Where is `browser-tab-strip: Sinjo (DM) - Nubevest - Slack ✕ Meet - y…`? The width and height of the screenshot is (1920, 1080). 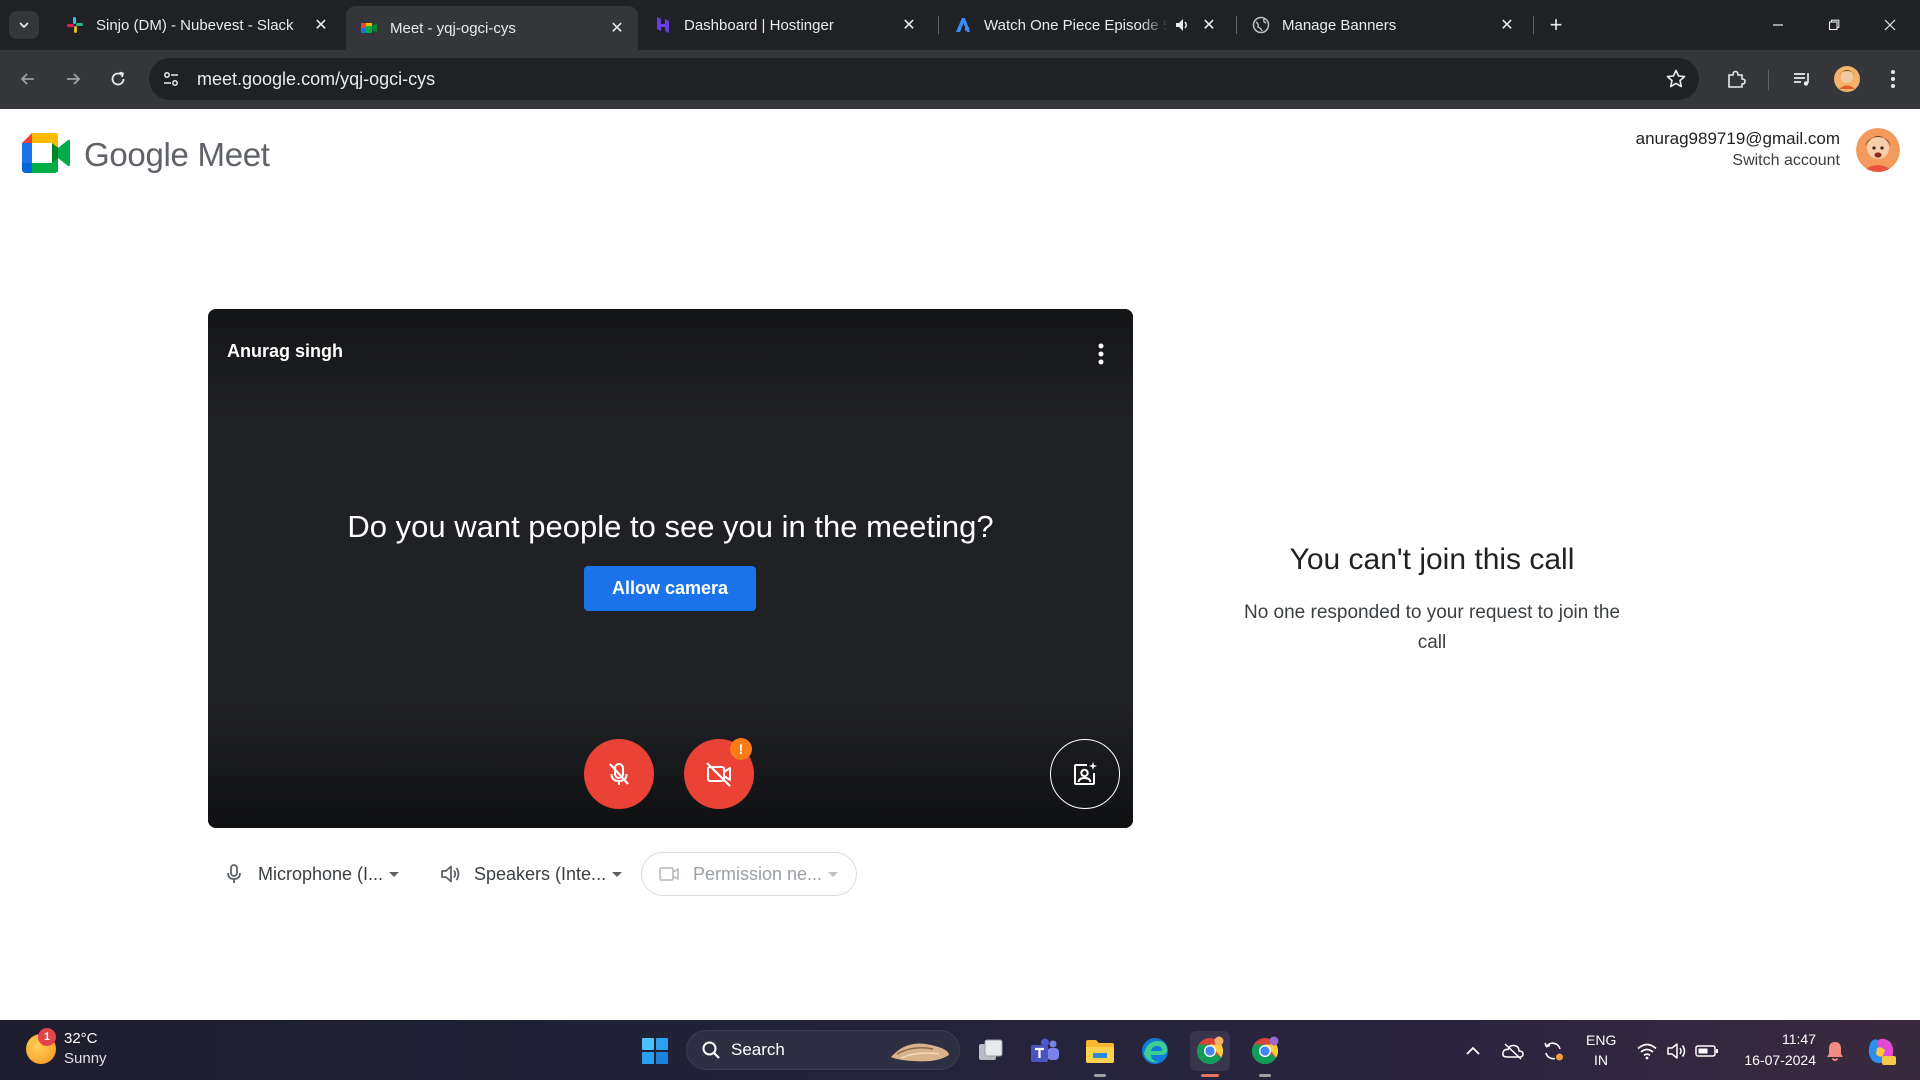
browser-tab-strip: Sinjo (DM) - Nubevest - Slack ✕ Meet - y… is located at coordinates (960, 25).